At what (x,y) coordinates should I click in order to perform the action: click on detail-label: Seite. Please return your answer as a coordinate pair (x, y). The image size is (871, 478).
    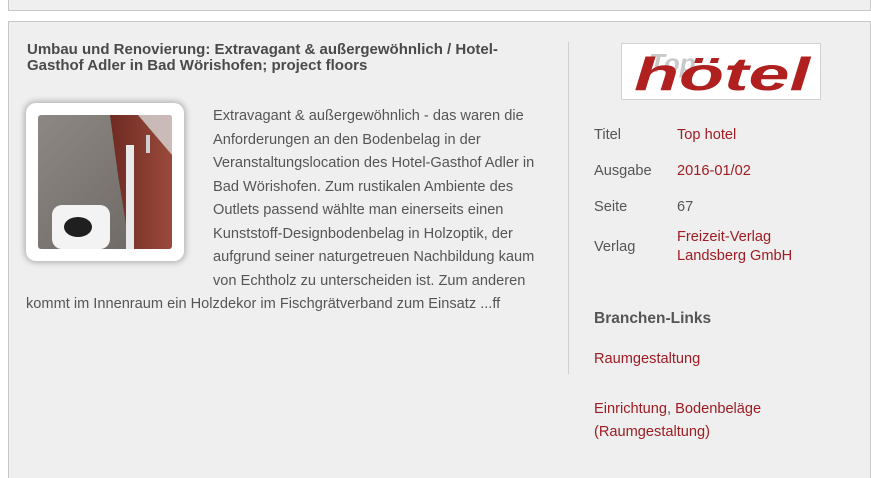
    Looking at the image, I should click on (611, 206).